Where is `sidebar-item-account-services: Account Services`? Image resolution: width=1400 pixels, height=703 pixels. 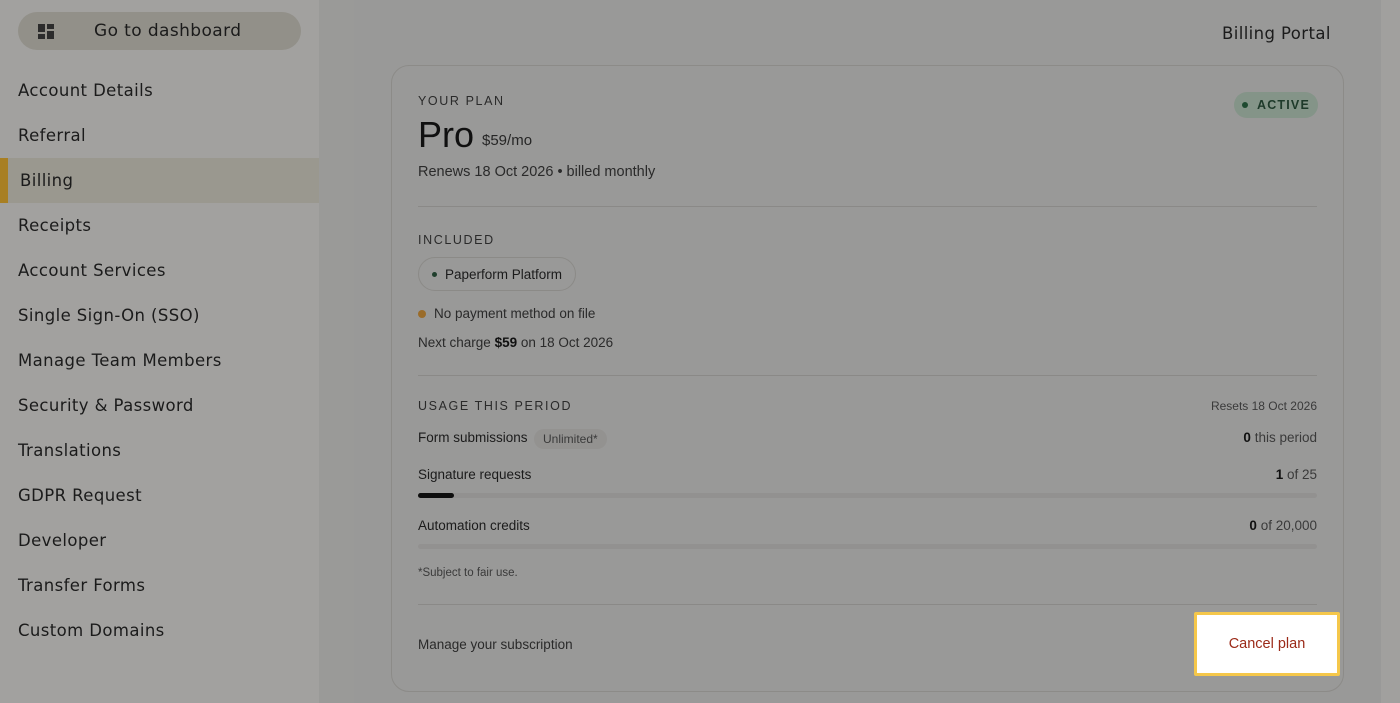 sidebar-item-account-services: Account Services is located at coordinates (159, 270).